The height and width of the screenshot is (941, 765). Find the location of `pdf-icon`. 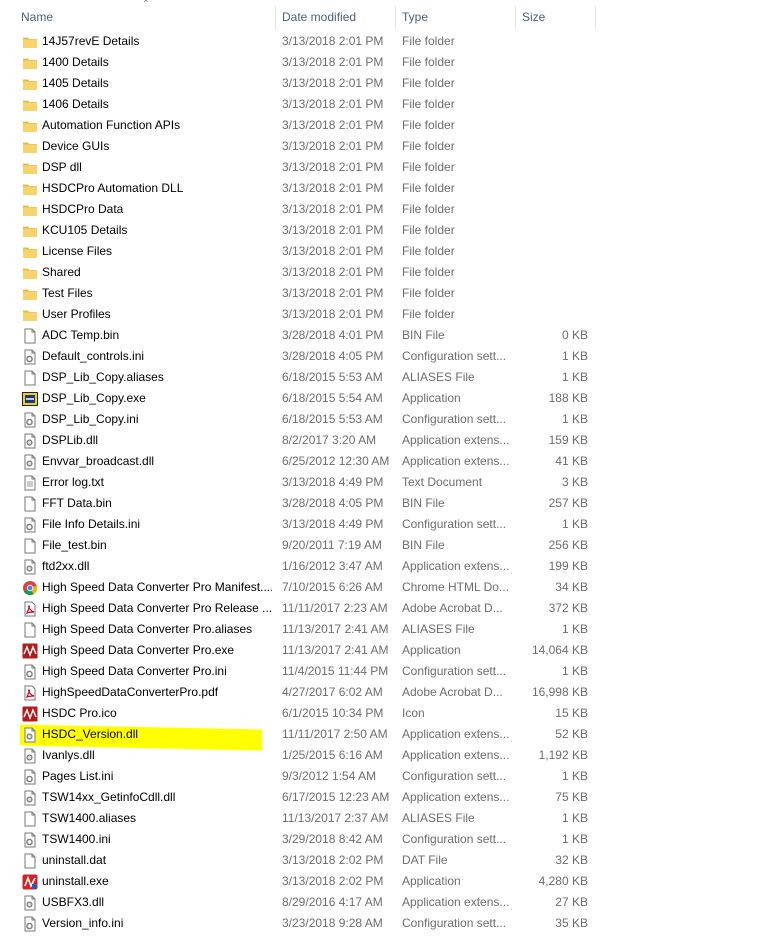

pdf-icon is located at coordinates (30, 609).